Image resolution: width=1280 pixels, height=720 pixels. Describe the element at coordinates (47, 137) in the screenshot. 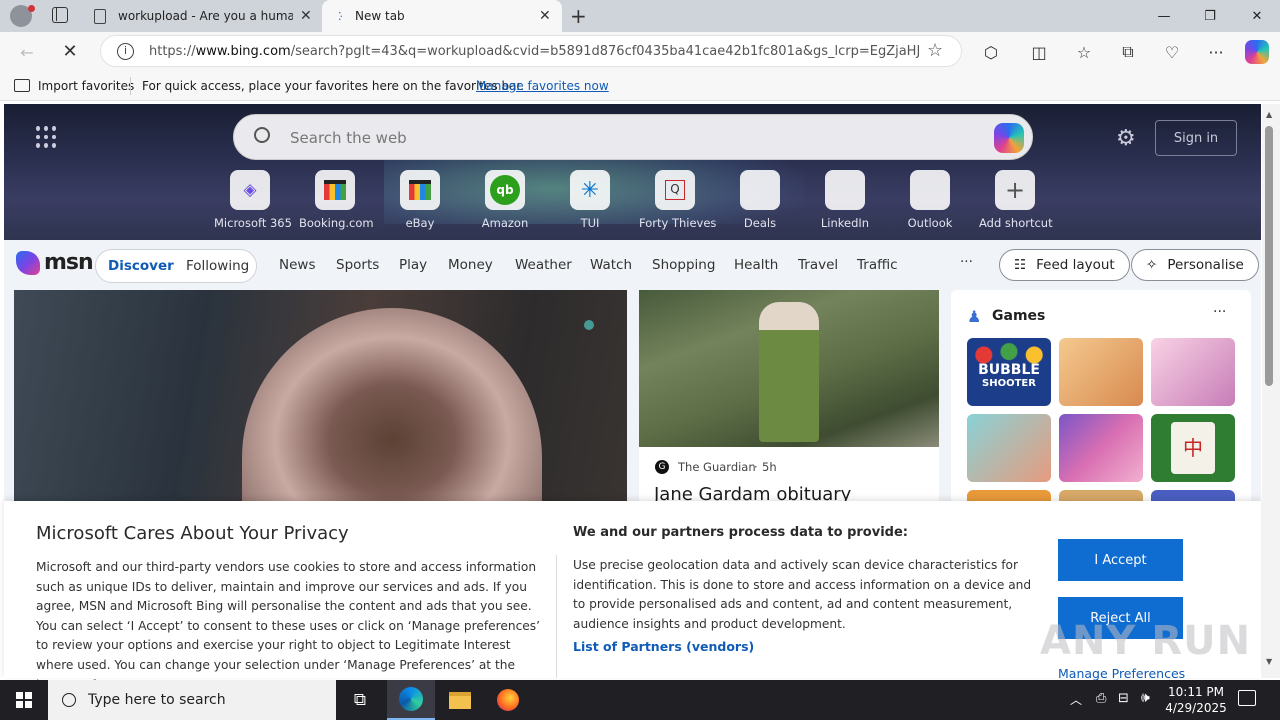

I see `app-launcher-icon` at that location.